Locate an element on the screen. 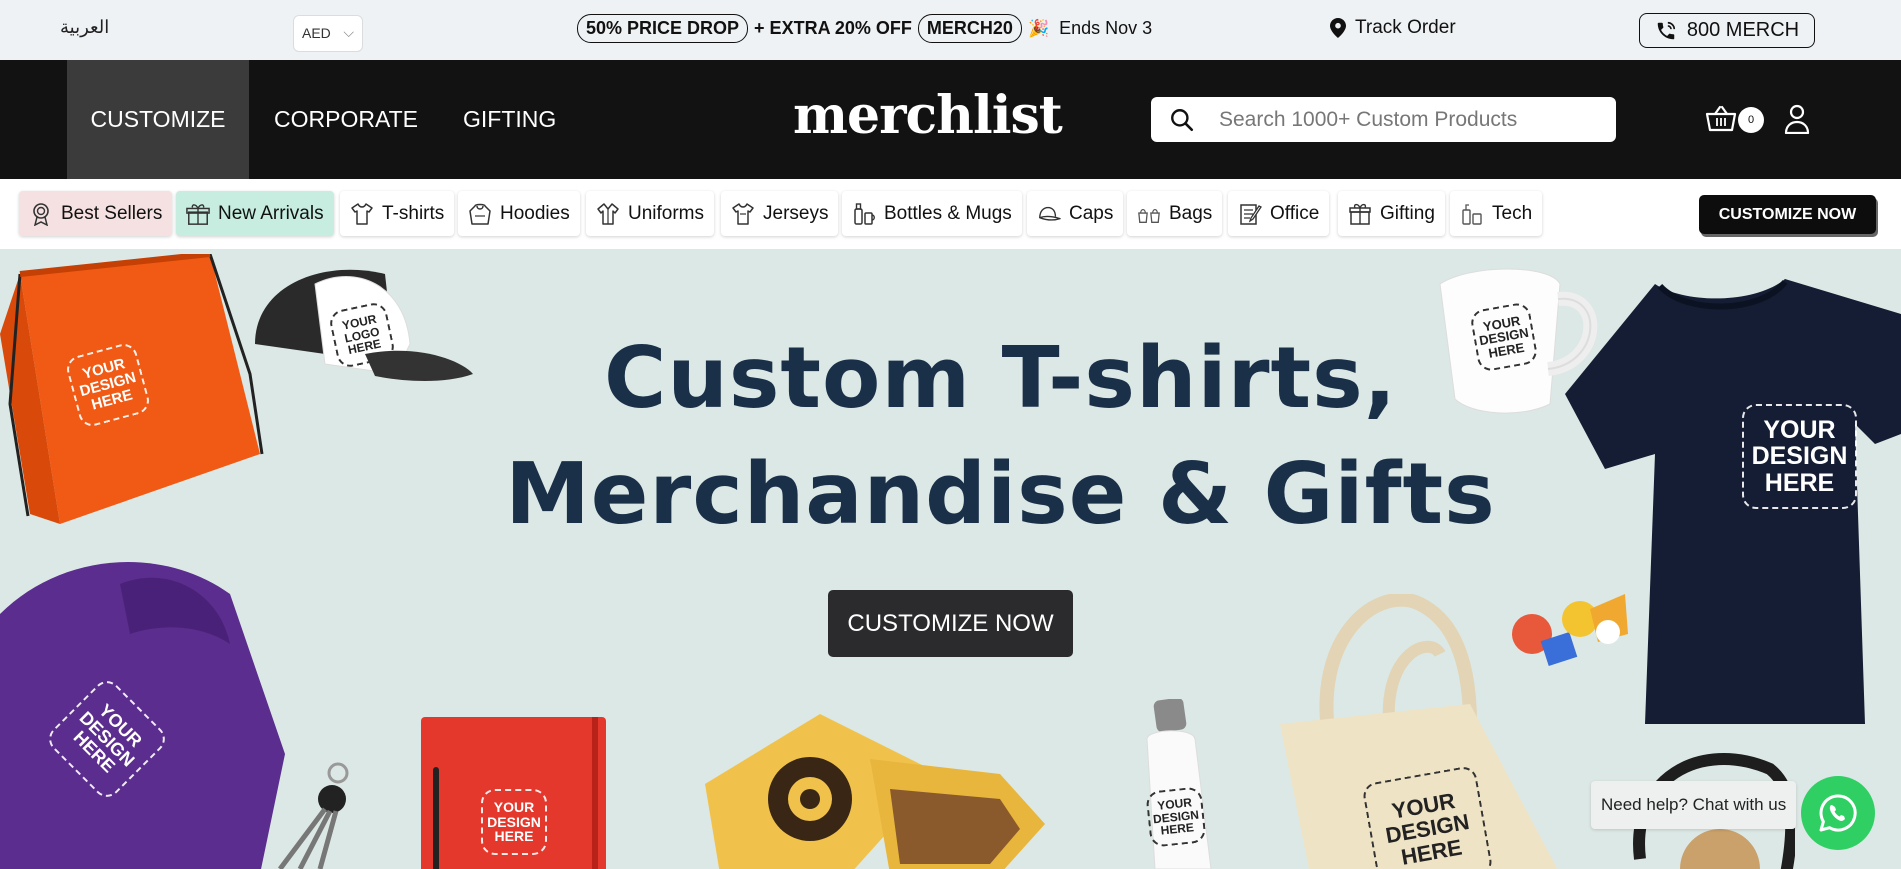  language-switch: العربية is located at coordinates (84, 27).